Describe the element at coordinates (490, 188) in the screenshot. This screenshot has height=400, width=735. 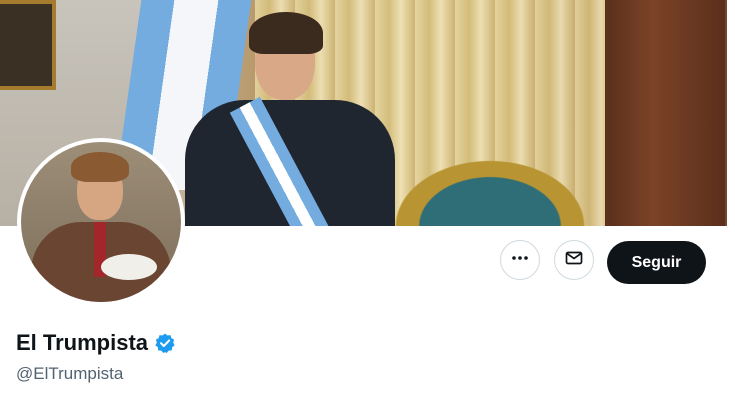
I see `banner-chair` at that location.